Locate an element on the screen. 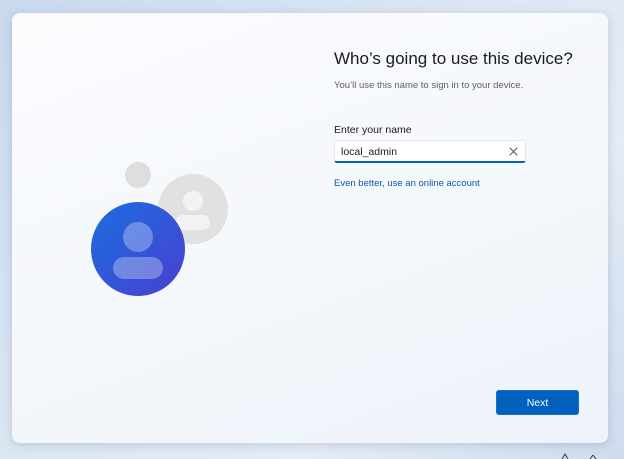 The width and height of the screenshot is (624, 459). page-title: Who’s going to use this device? is located at coordinates (453, 58).